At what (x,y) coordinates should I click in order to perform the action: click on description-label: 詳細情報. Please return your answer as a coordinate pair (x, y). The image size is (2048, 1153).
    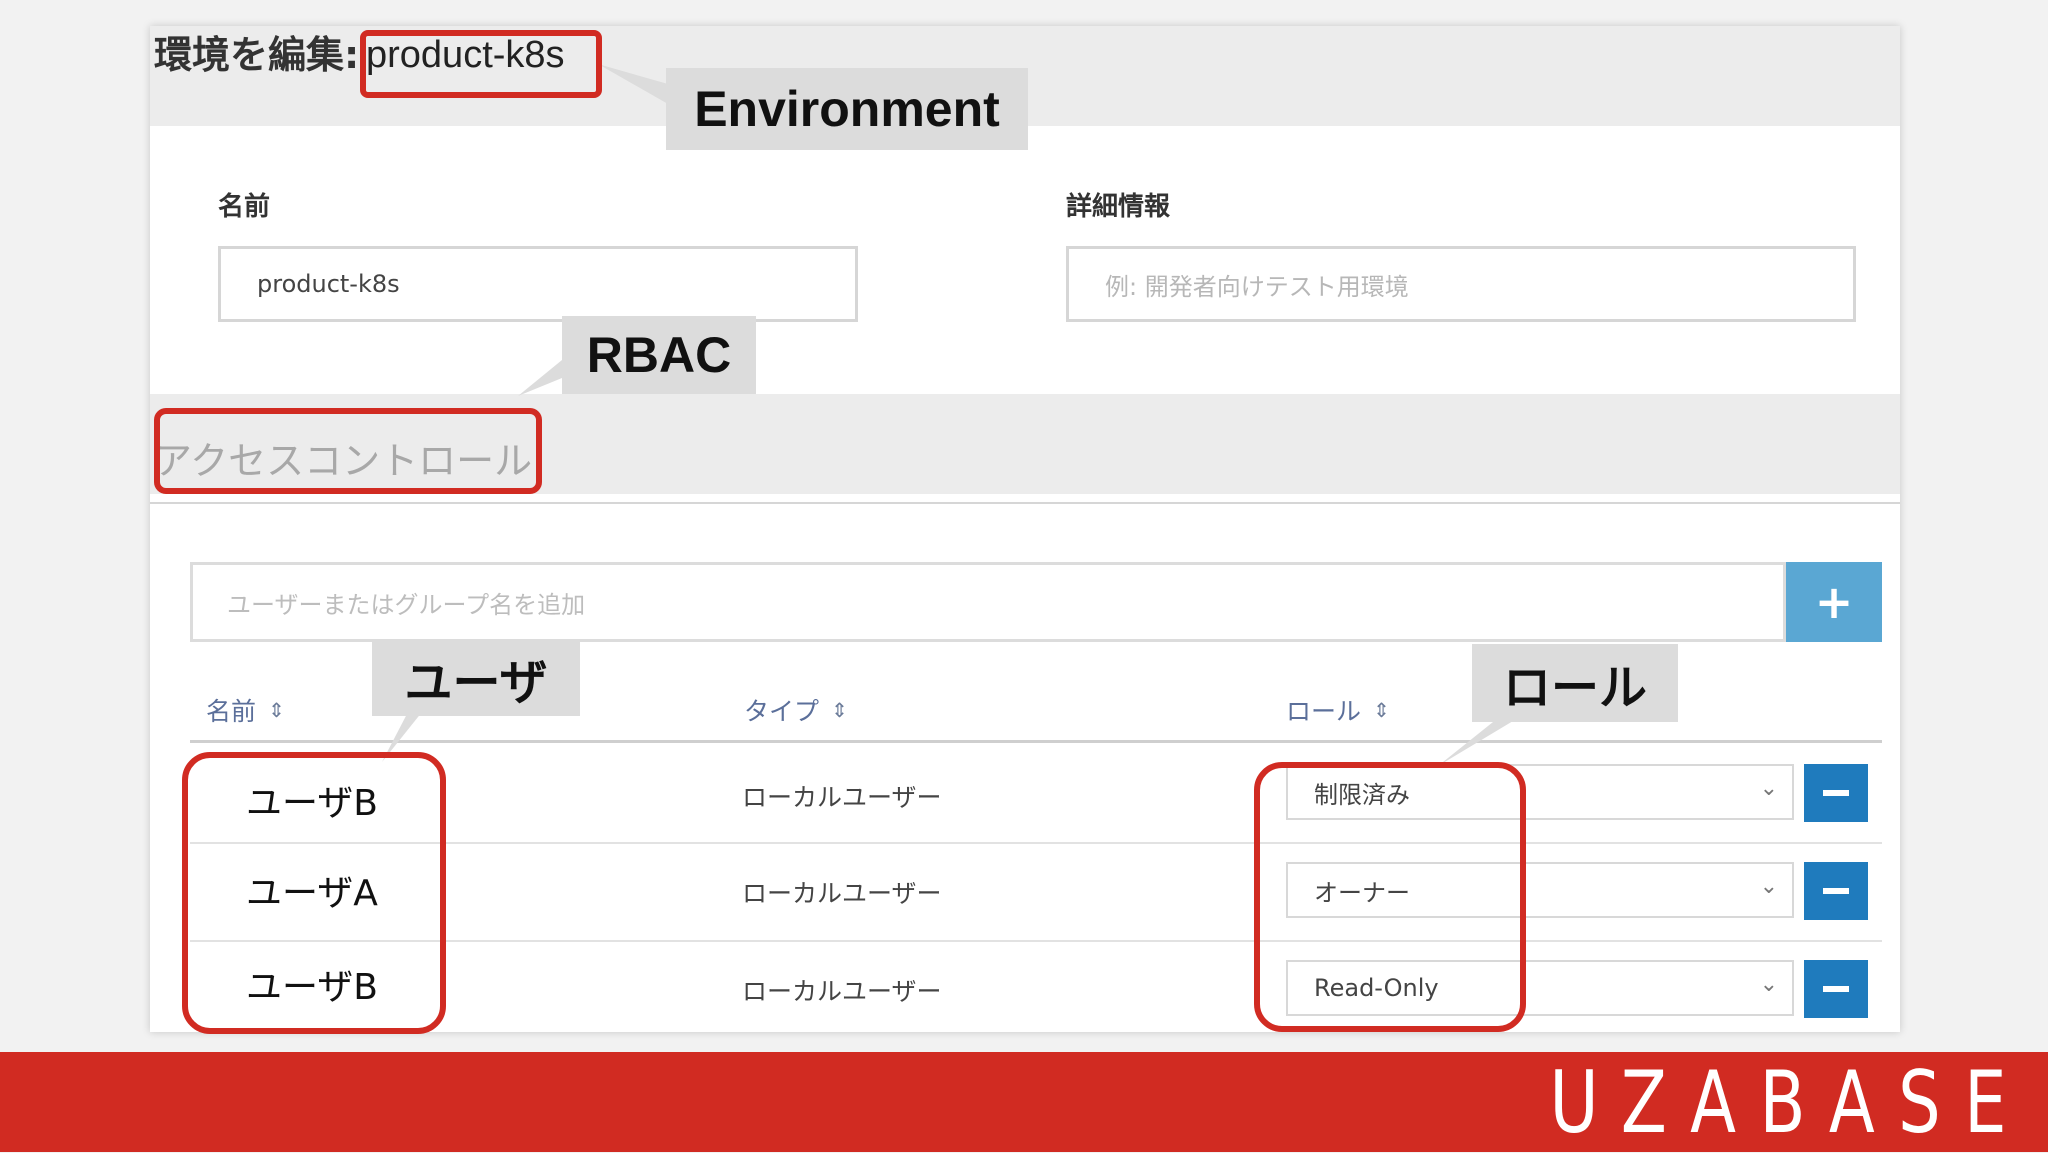
    Looking at the image, I should click on (1118, 207).